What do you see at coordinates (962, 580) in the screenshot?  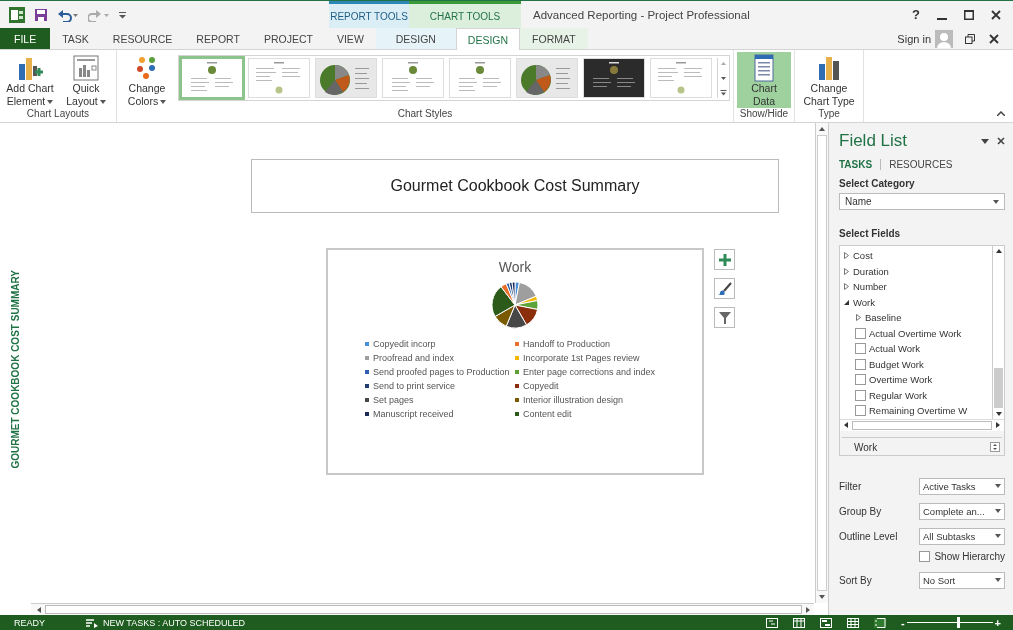 I see `option-dropdown: No Sort` at bounding box center [962, 580].